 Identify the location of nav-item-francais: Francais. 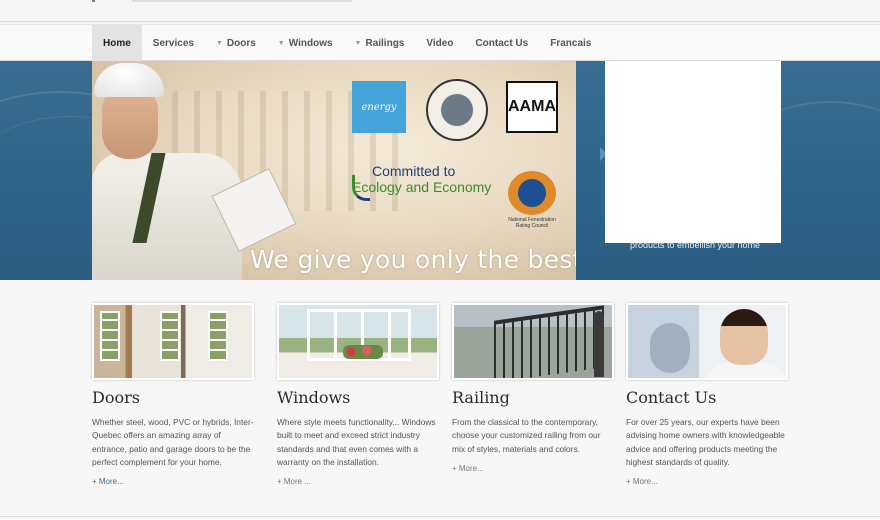
(570, 43).